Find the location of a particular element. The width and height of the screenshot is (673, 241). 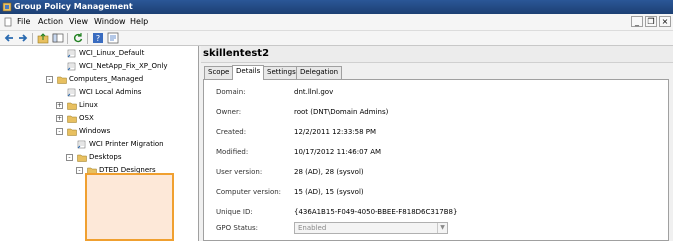

minimize-button: _ is located at coordinates (637, 21).